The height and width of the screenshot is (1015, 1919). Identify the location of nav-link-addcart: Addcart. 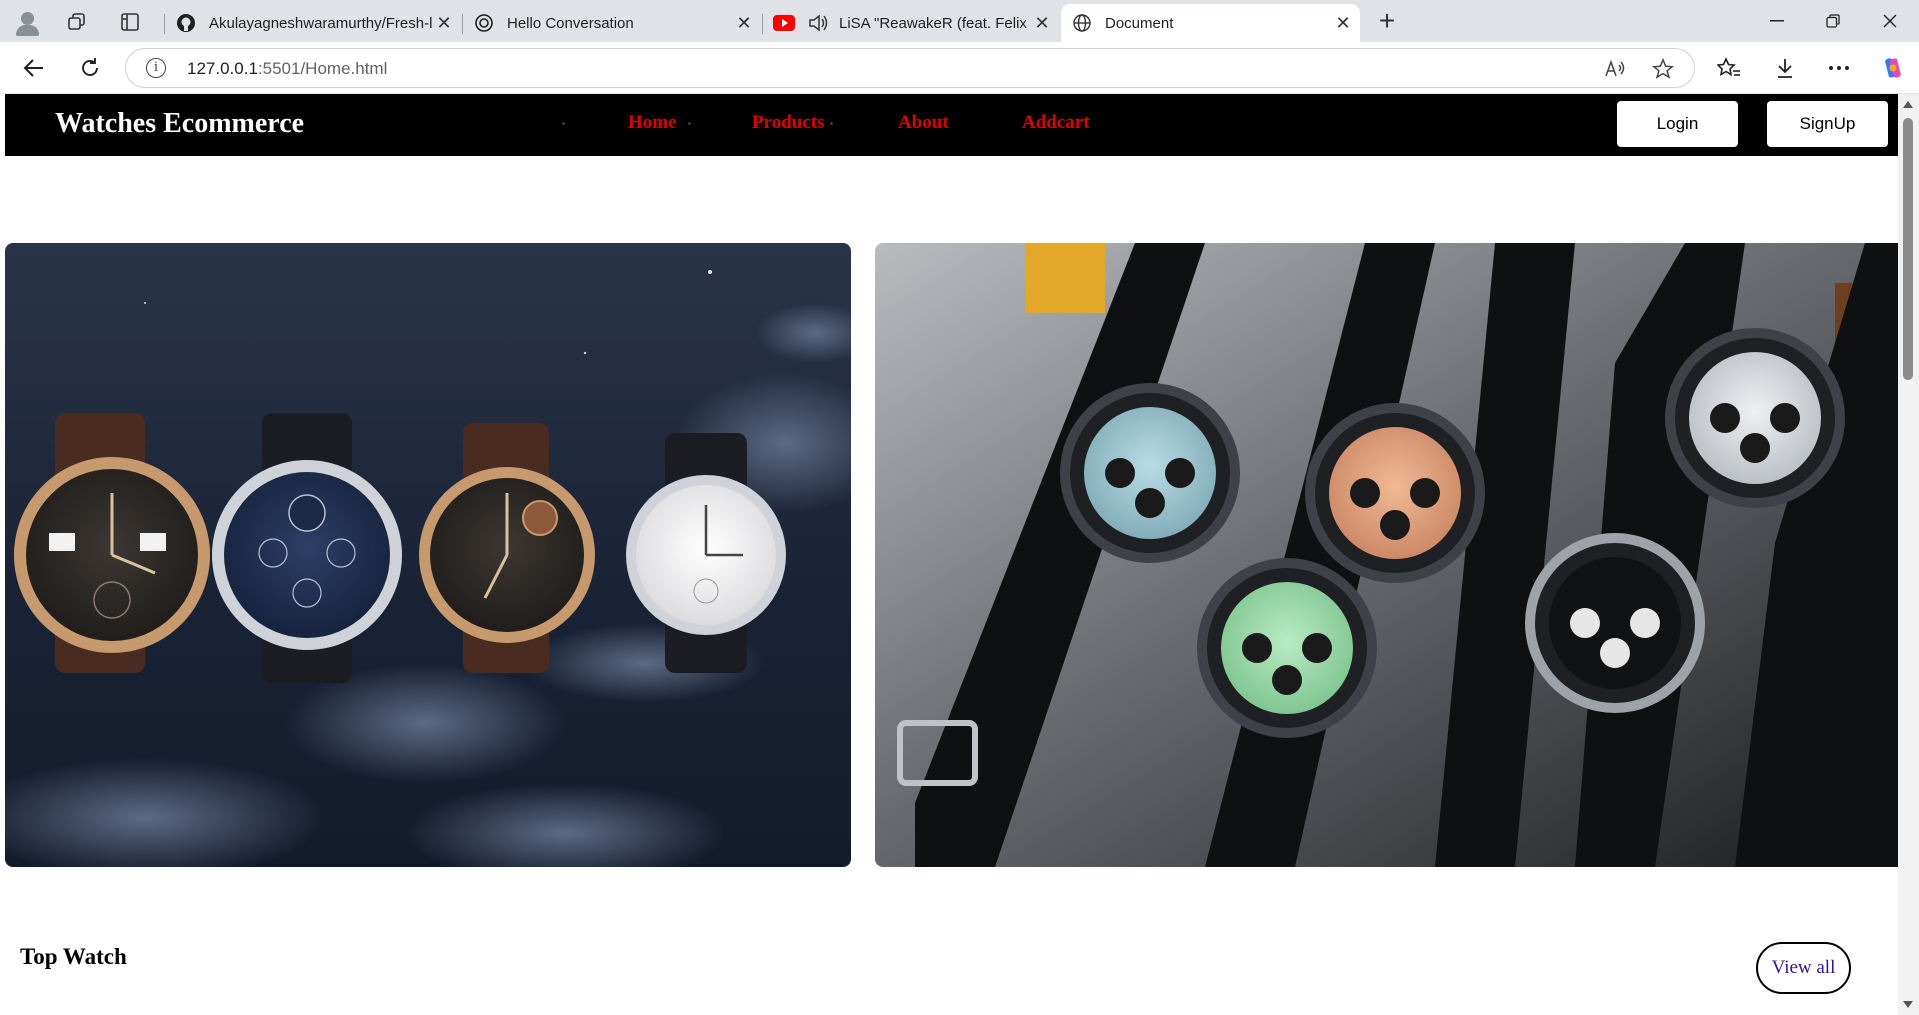
(1056, 123).